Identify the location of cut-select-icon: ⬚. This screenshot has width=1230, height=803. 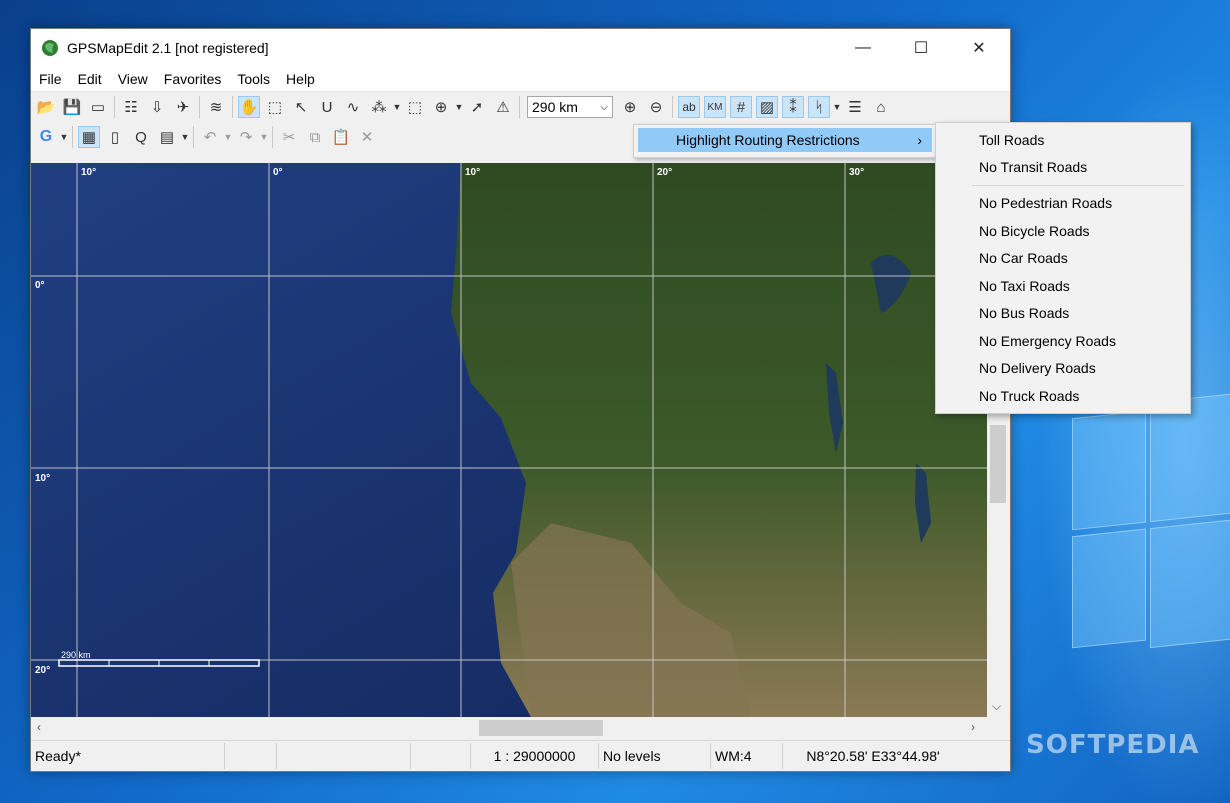
(415, 107).